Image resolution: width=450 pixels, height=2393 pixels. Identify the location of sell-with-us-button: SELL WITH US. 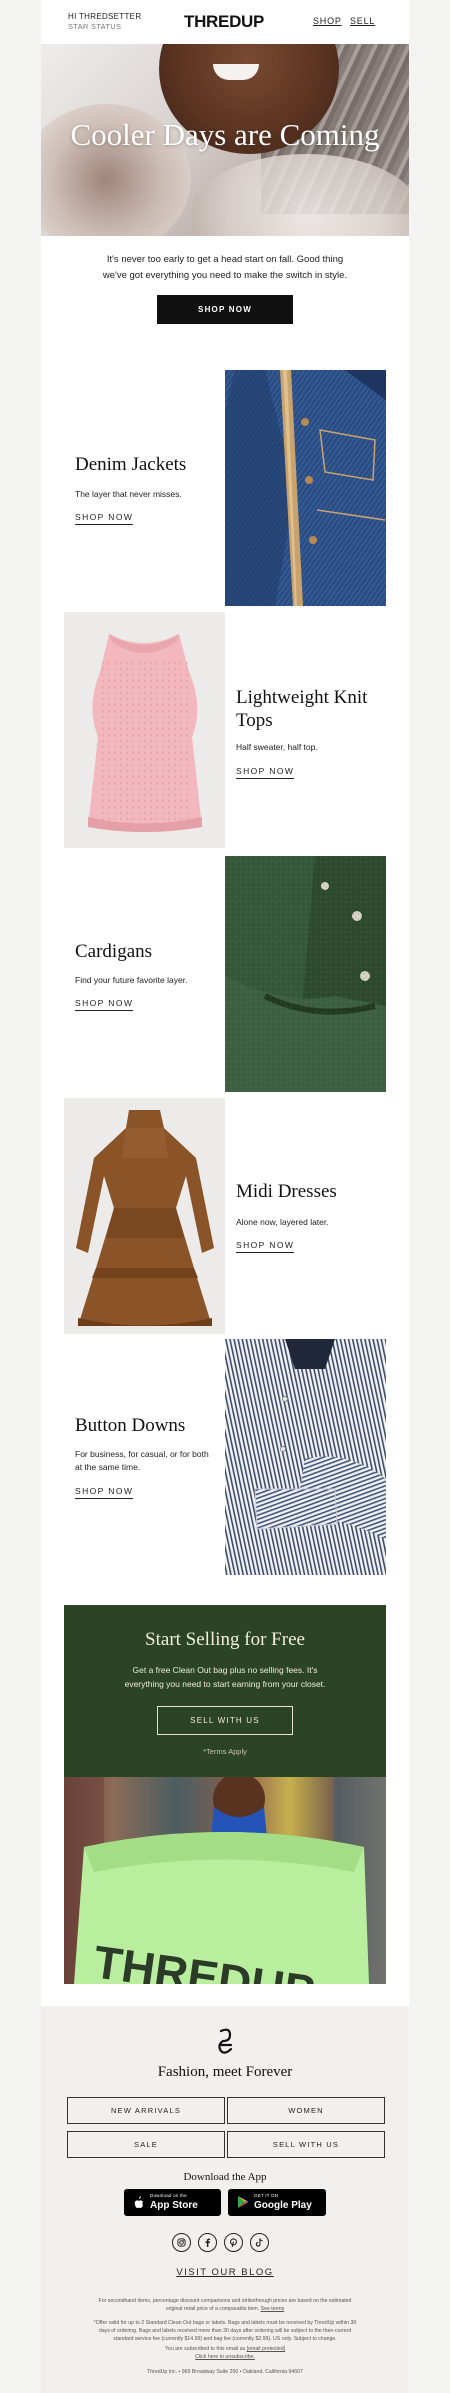
(225, 1720).